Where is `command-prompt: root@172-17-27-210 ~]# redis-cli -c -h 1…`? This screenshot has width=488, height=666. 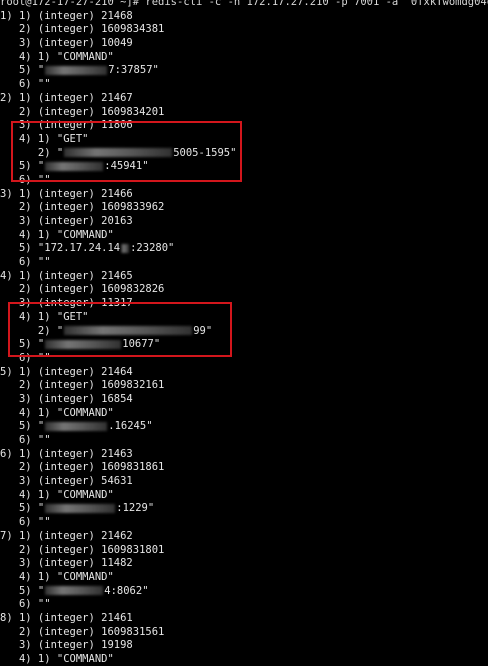
command-prompt: root@172-17-27-210 ~]# redis-cli -c -h 1… is located at coordinates (244, 4).